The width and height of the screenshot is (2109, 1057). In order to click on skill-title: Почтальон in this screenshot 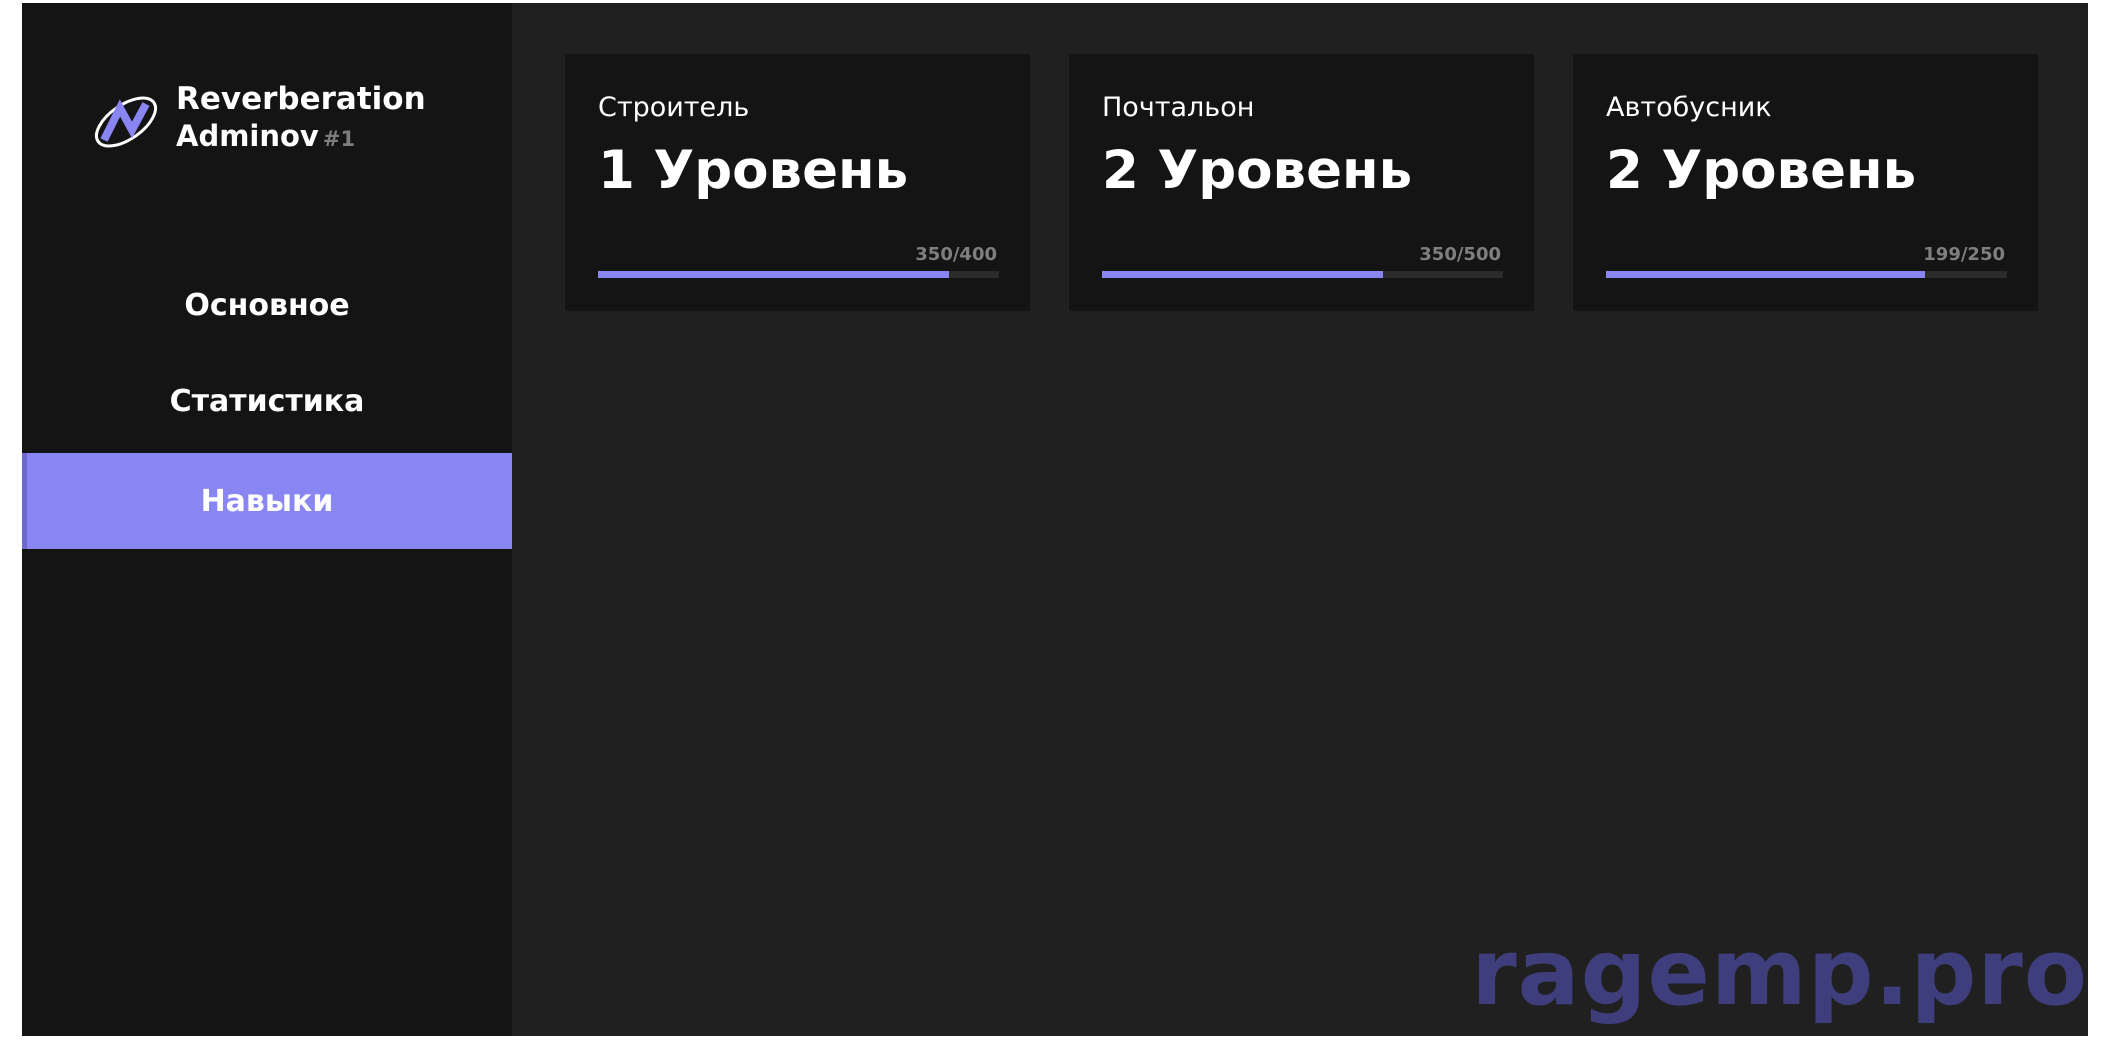, I will do `click(1178, 107)`.